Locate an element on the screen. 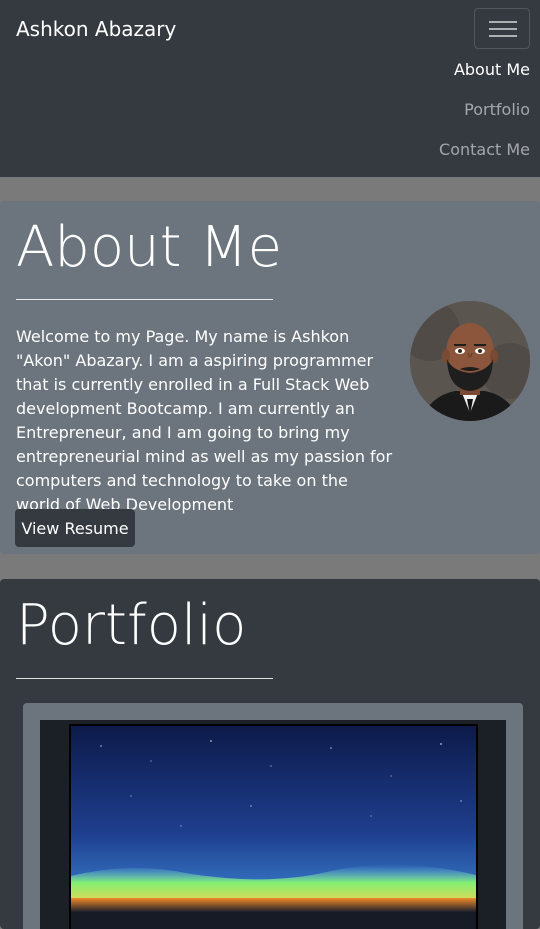 This screenshot has height=929, width=540. avatar is located at coordinates (470, 361).